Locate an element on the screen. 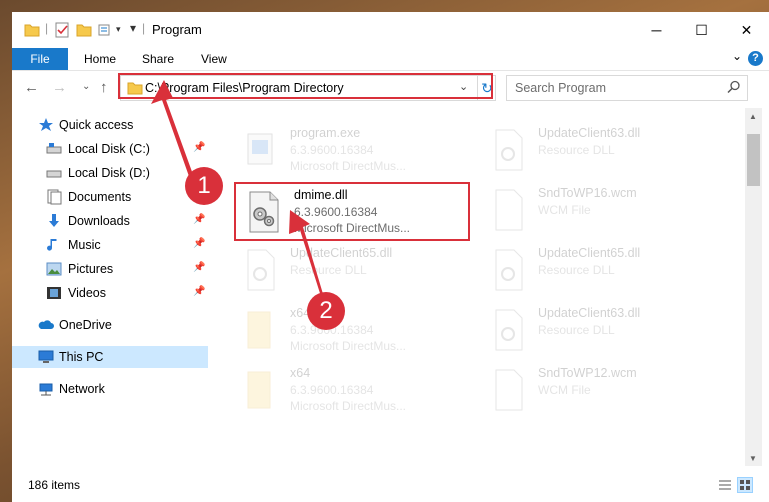  sidebar-item-label: This PC is located at coordinates (81, 357).